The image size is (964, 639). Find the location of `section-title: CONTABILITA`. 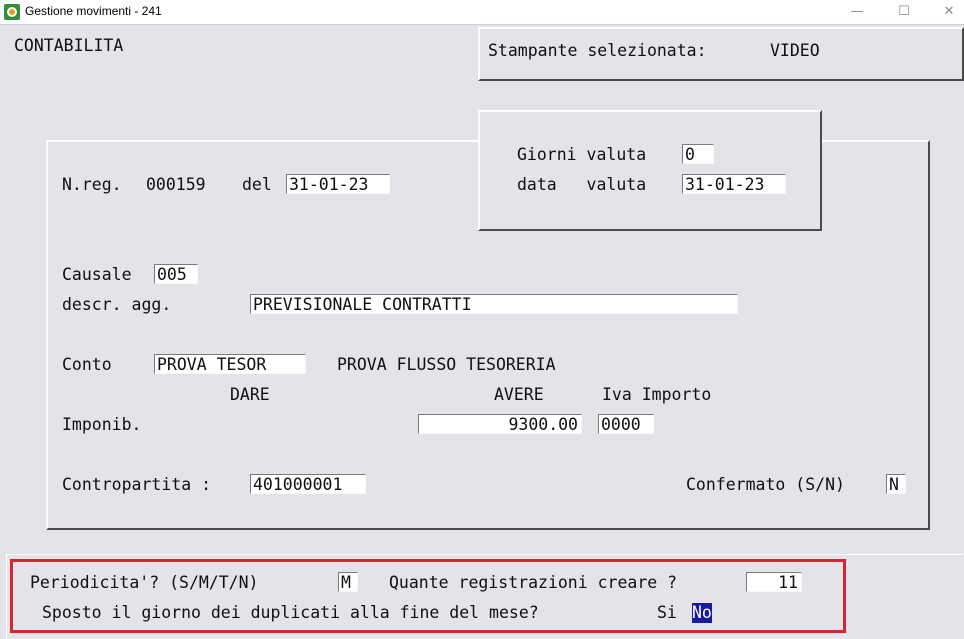

section-title: CONTABILITA is located at coordinates (69, 45).